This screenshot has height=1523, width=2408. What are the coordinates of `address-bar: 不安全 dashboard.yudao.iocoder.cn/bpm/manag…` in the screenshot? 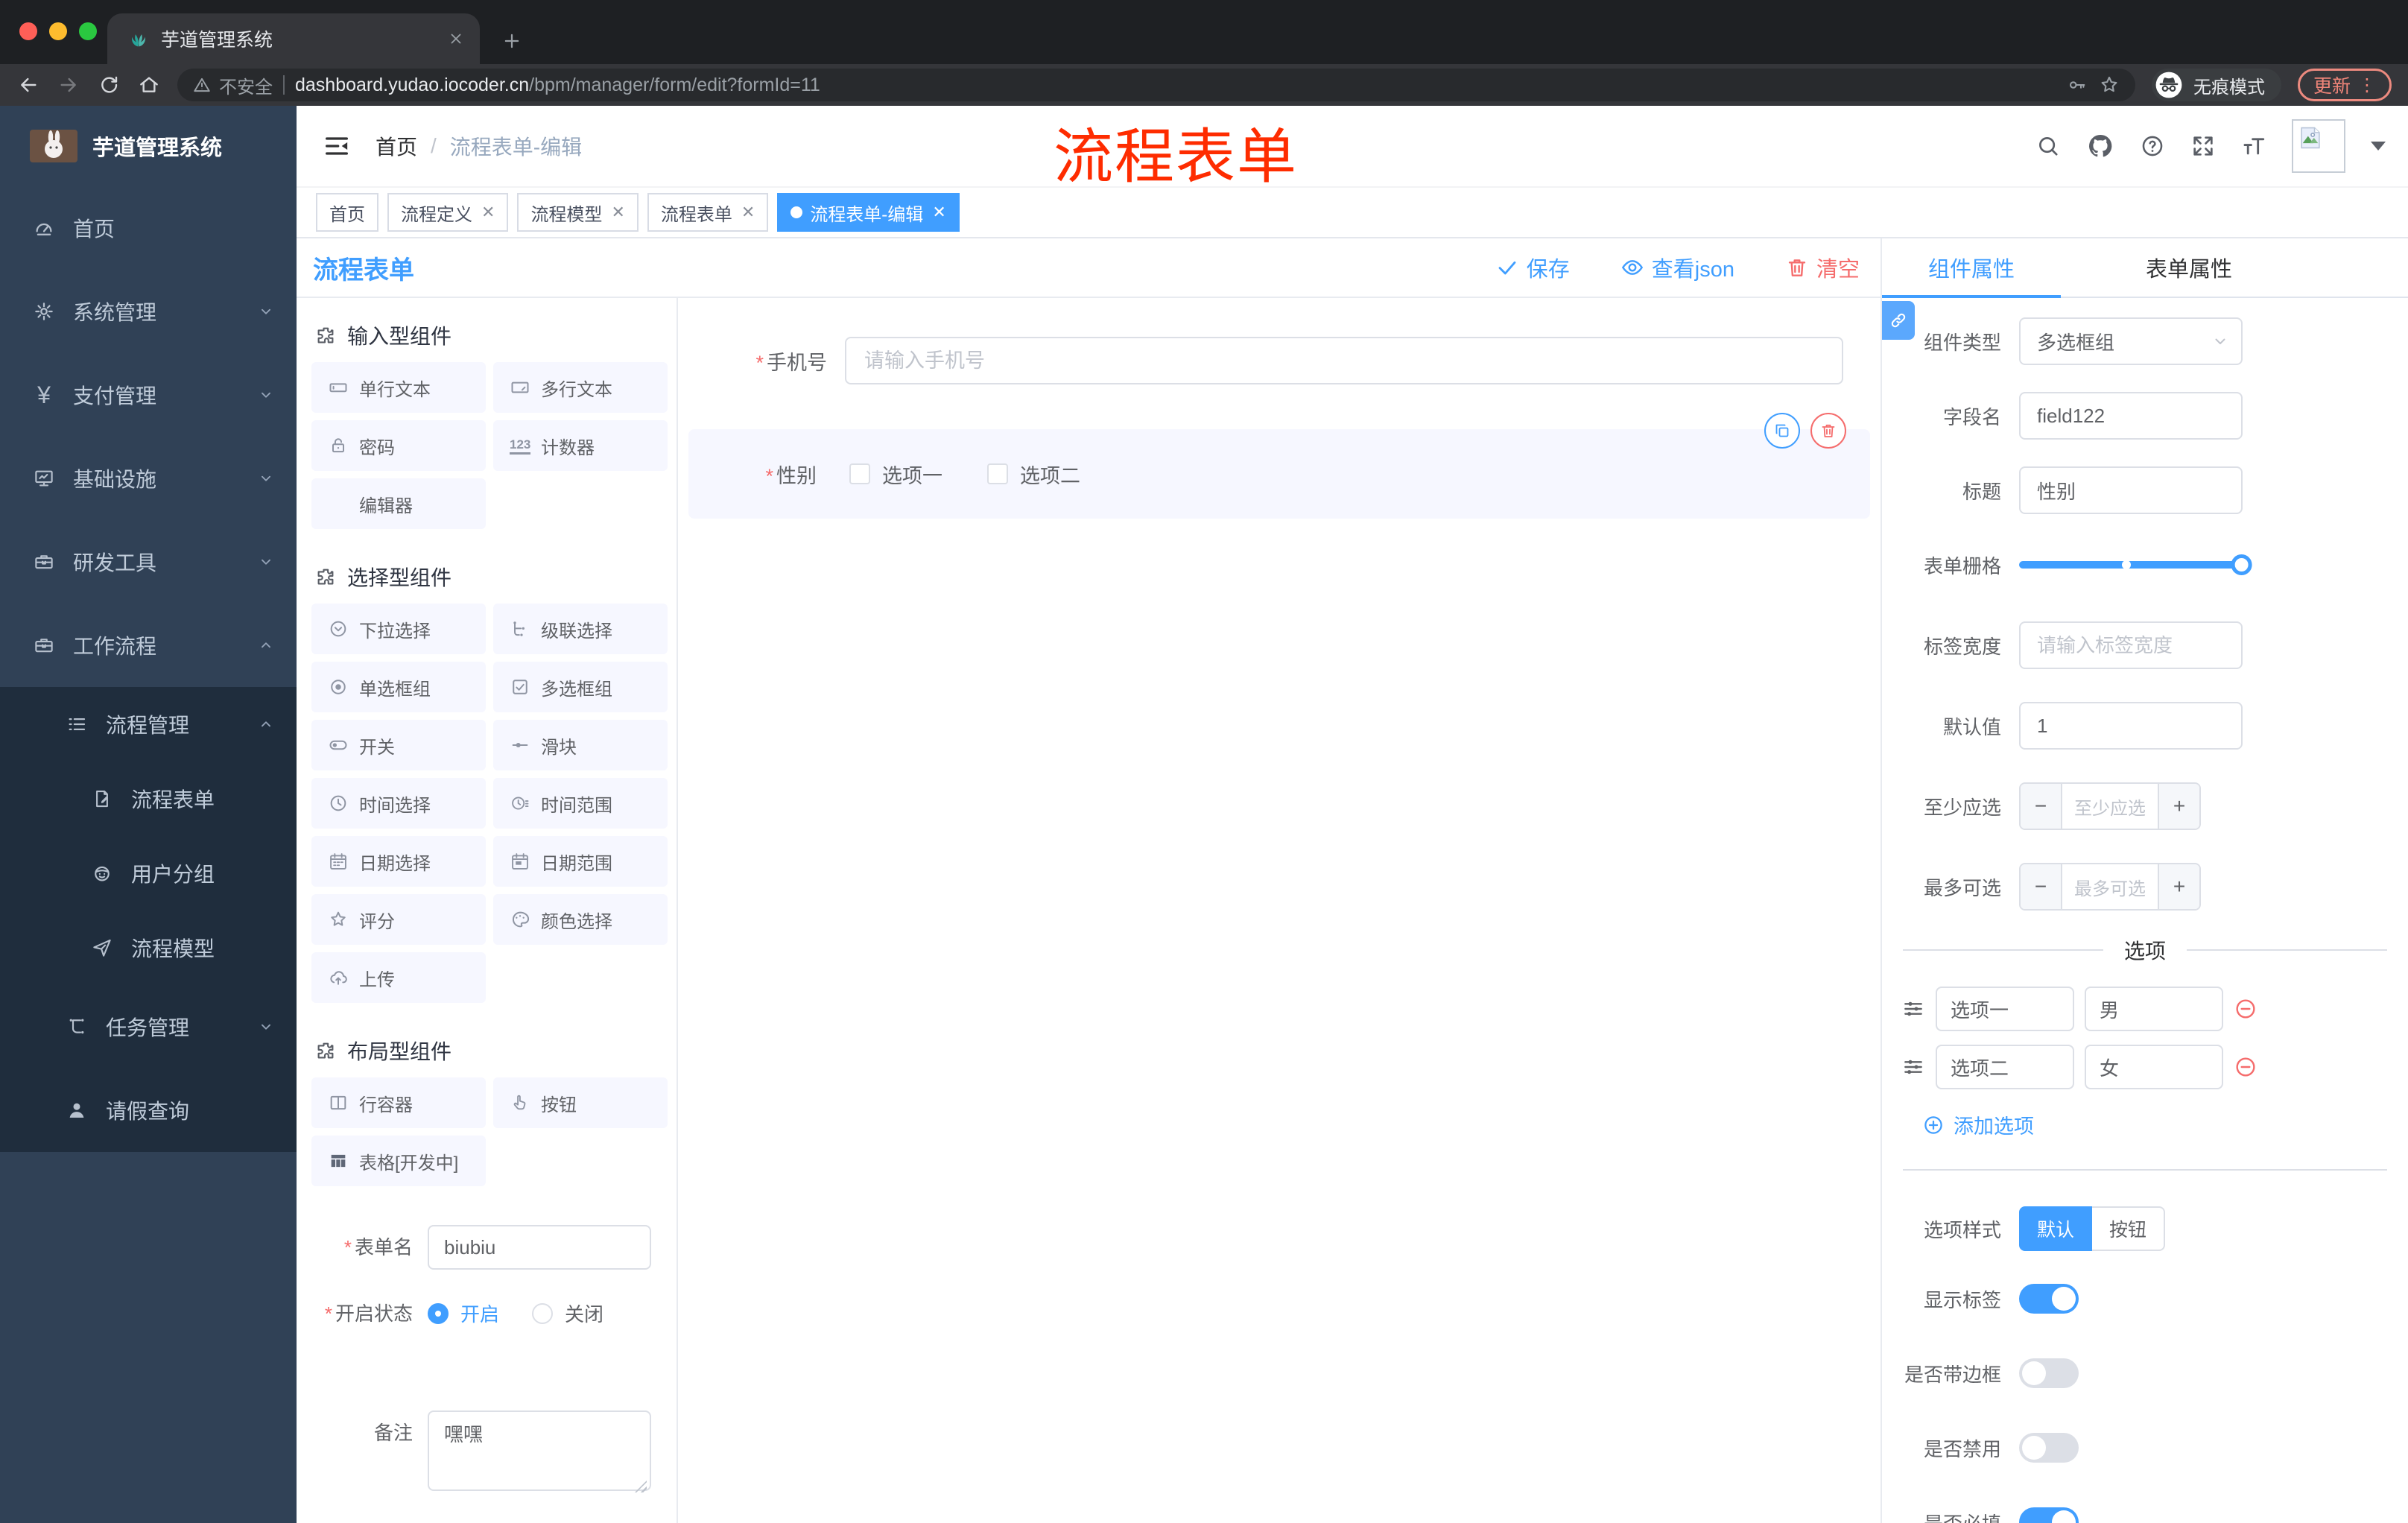 It's located at (1156, 85).